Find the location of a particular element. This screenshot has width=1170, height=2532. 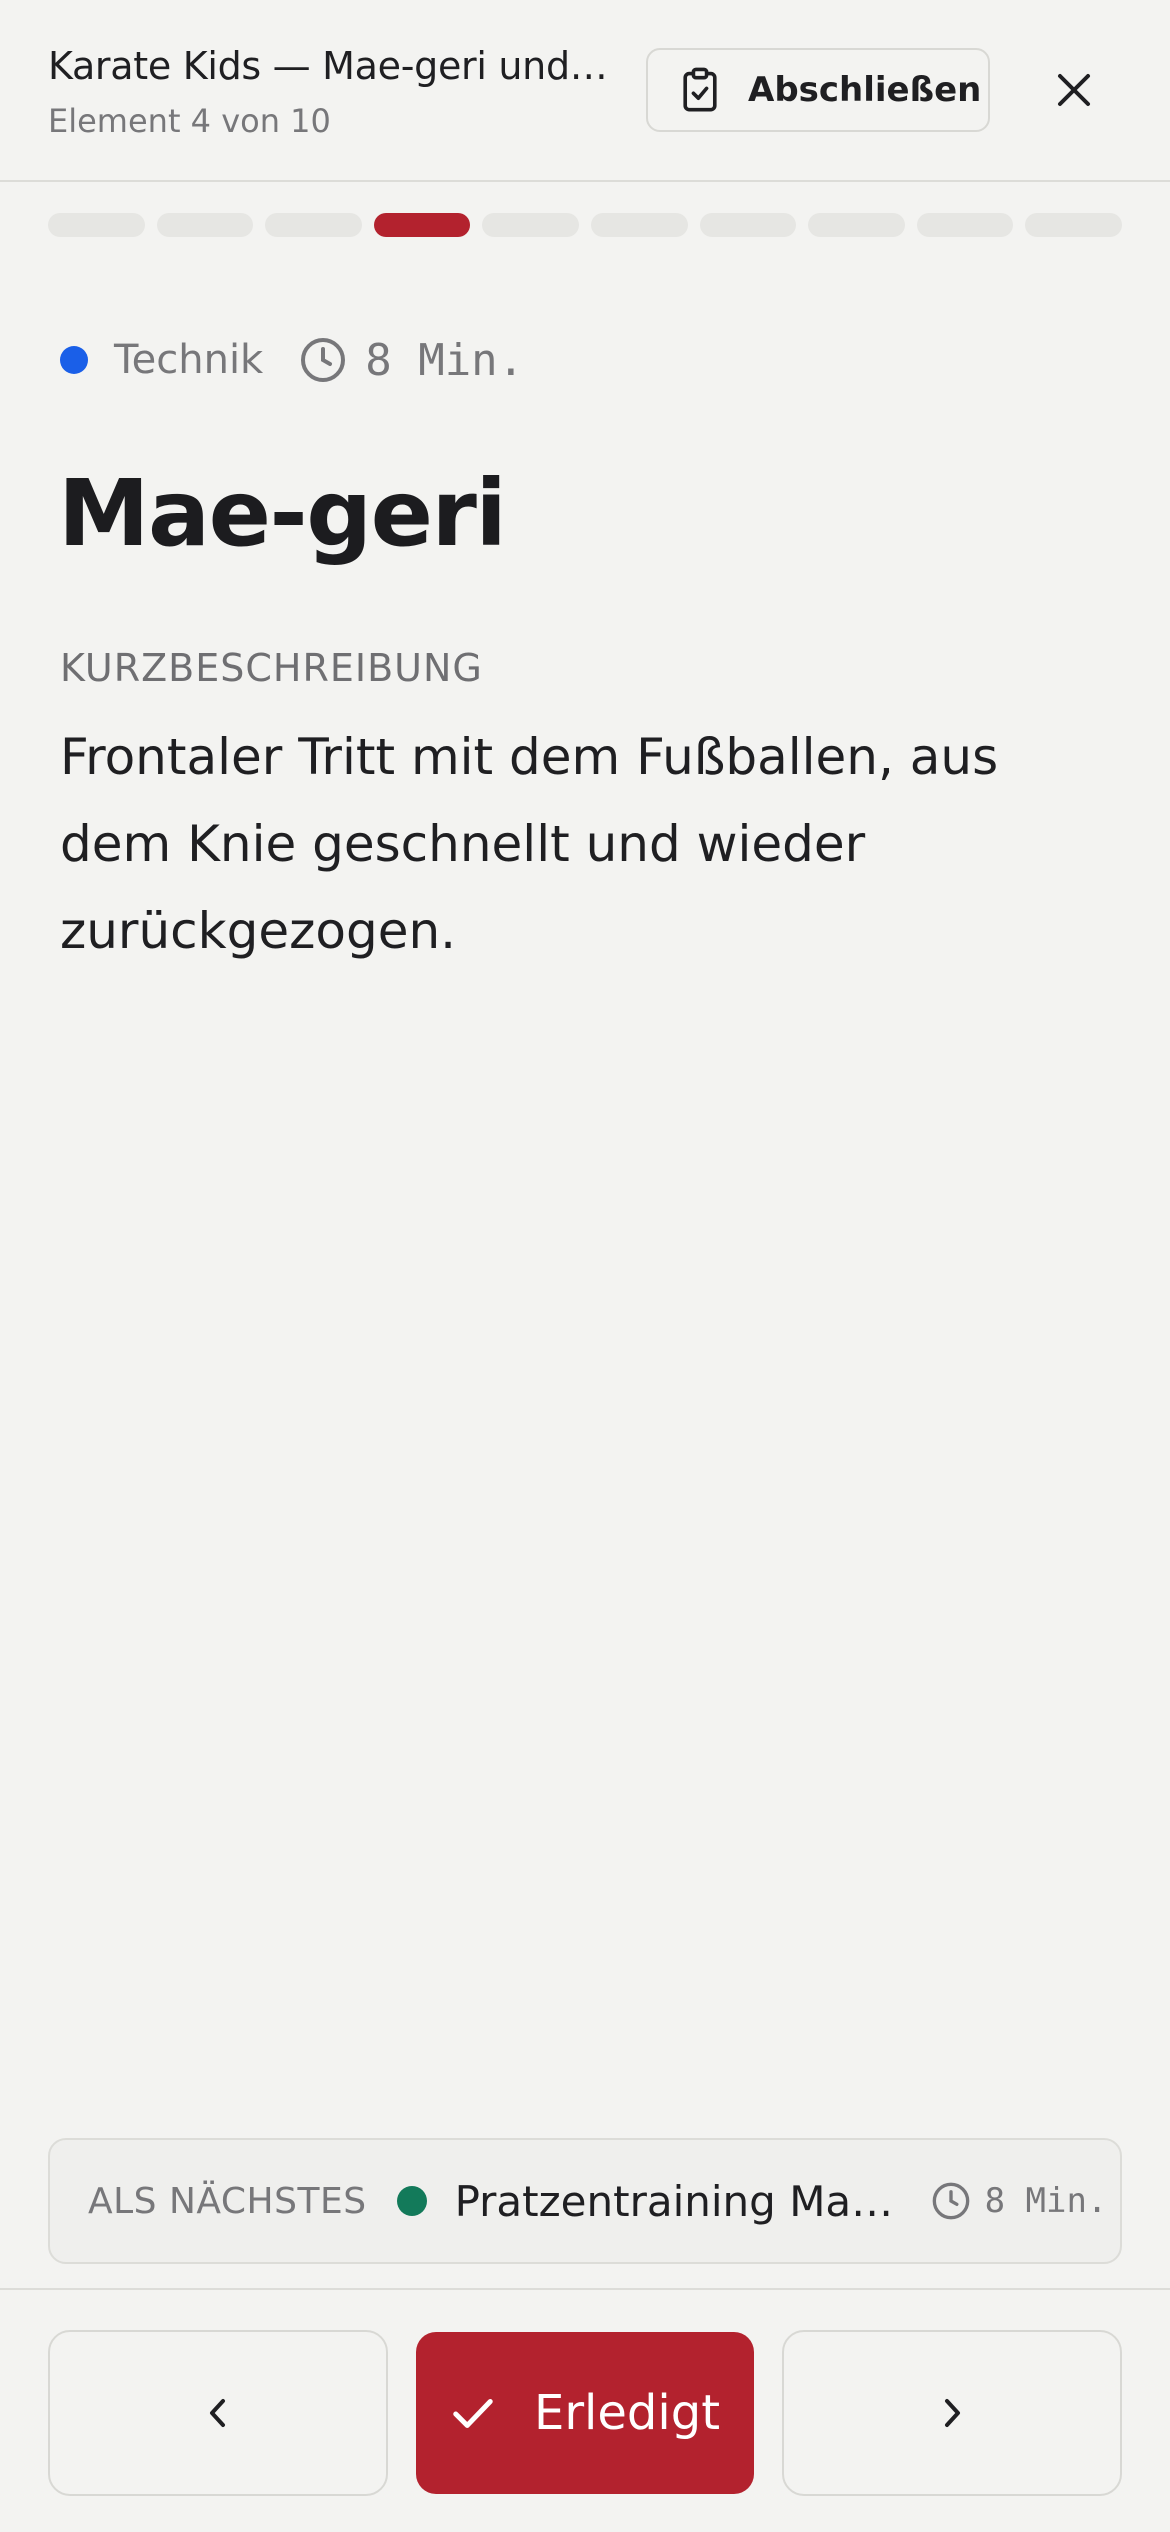

check-icon is located at coordinates (473, 2413).